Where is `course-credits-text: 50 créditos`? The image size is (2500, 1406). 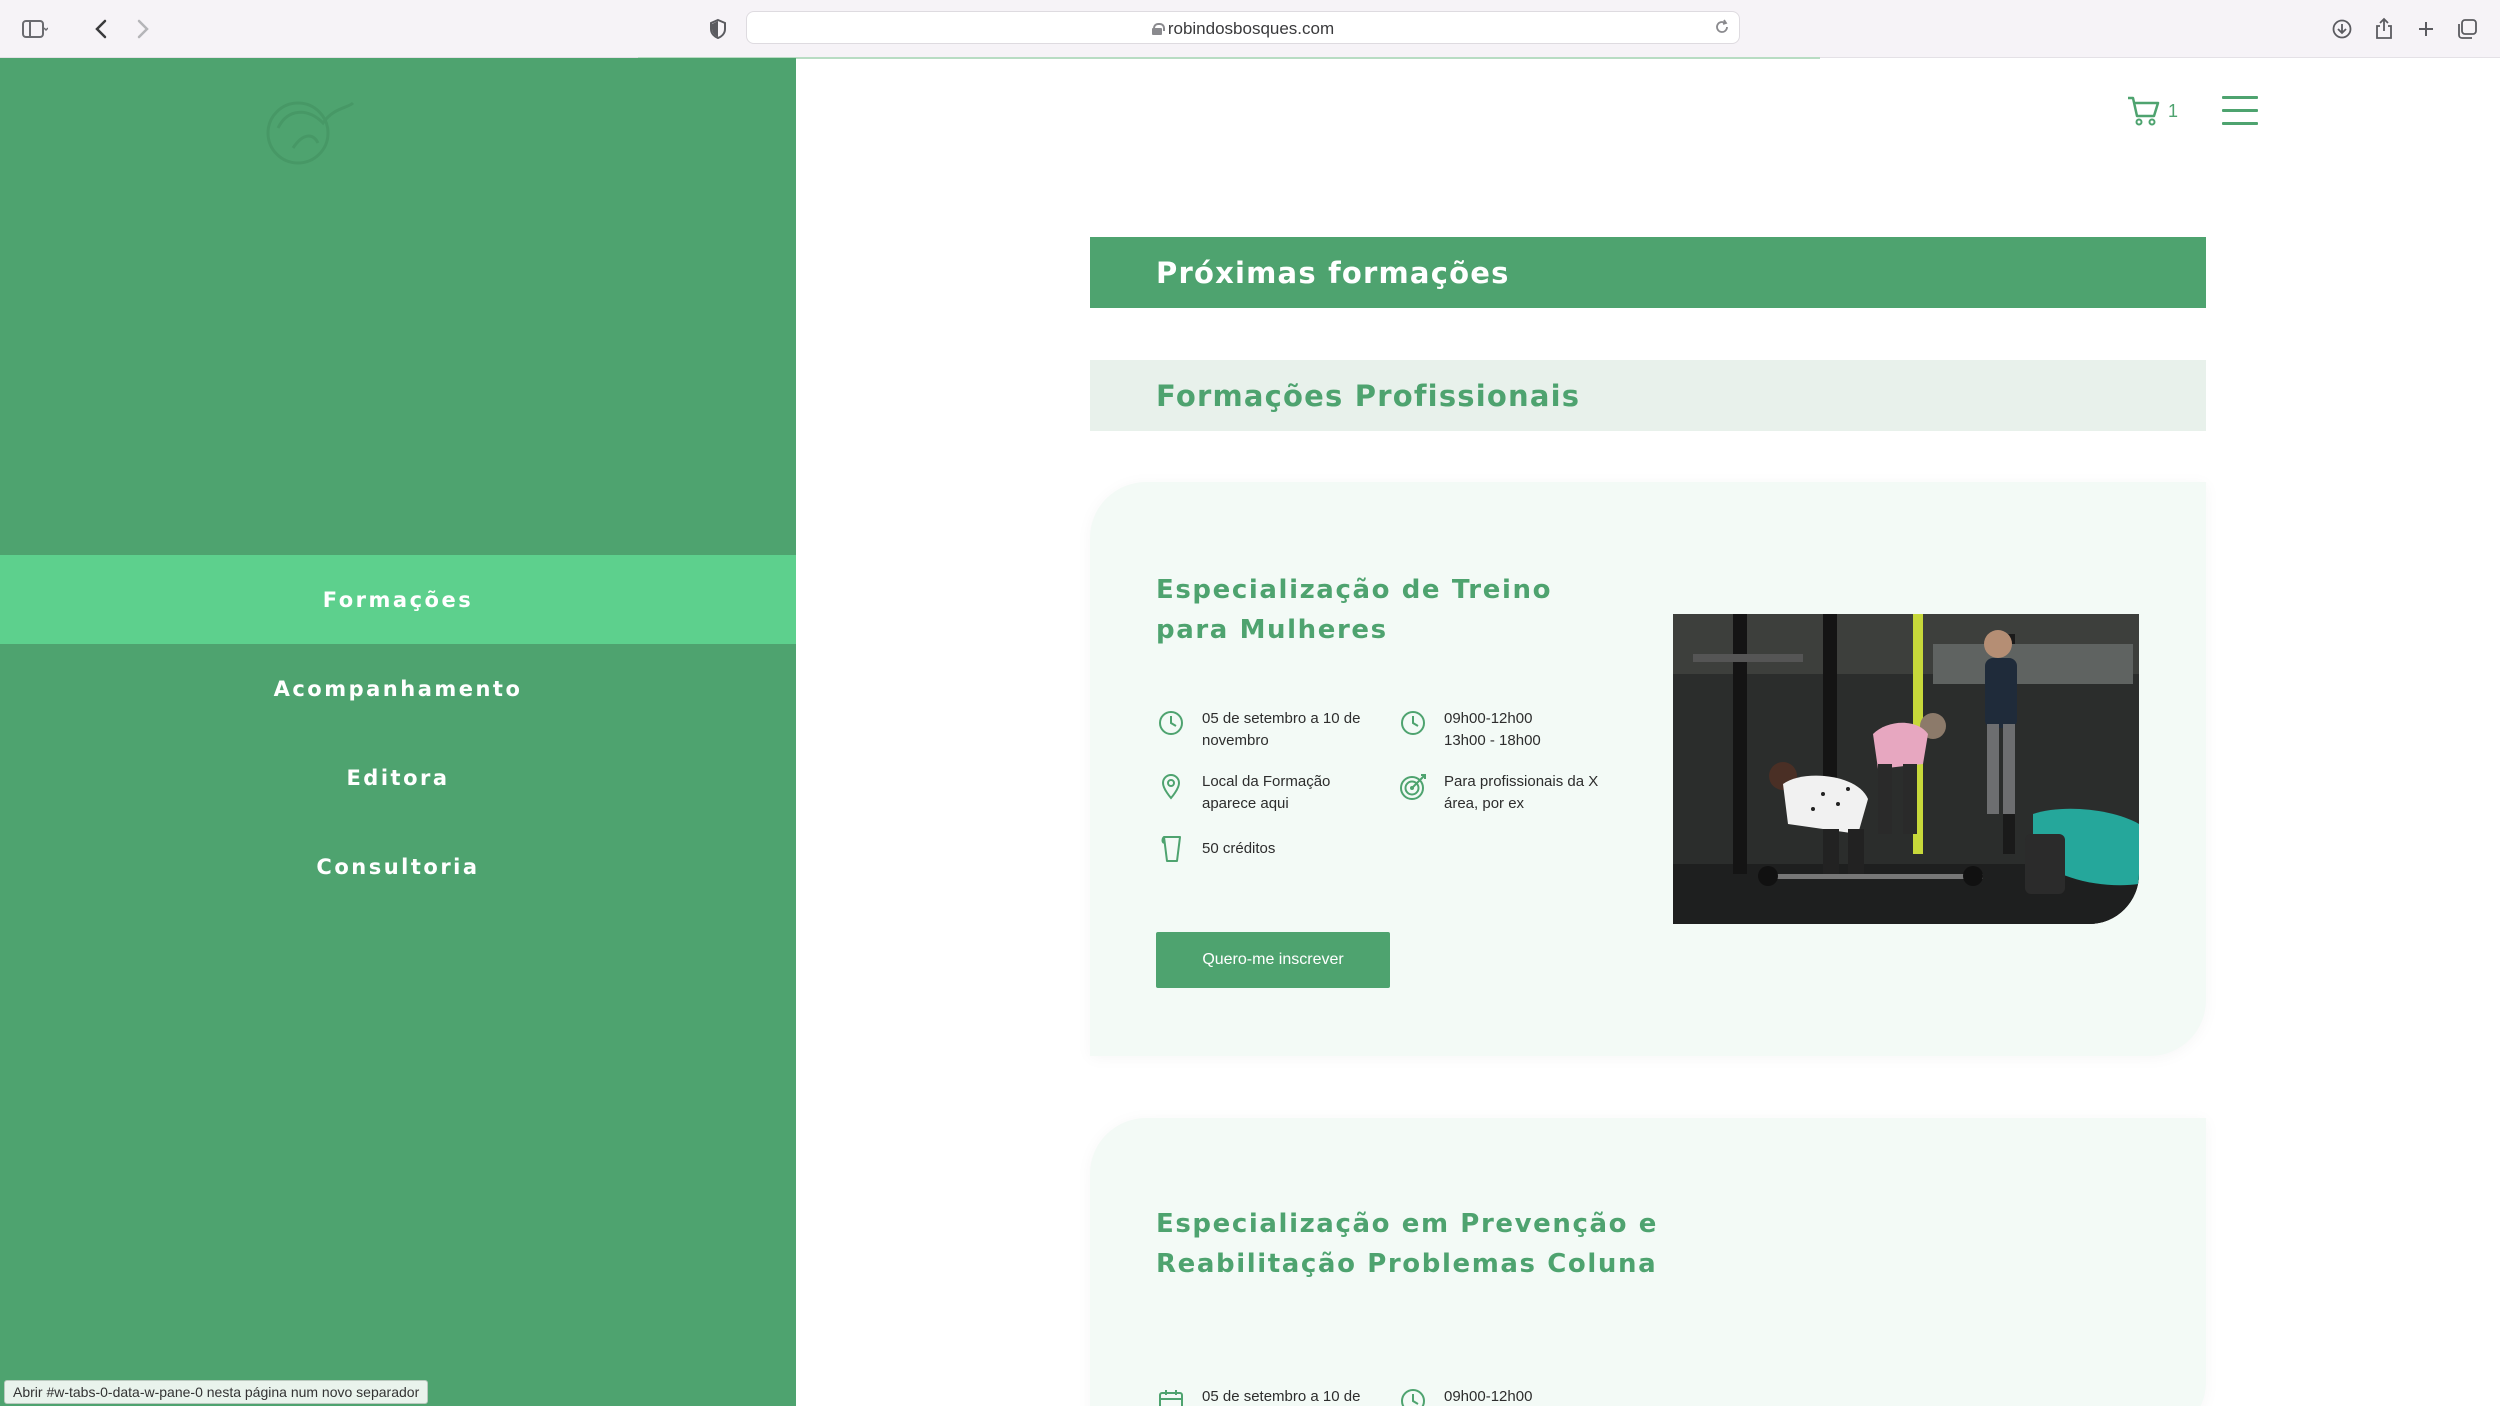
course-credits-text: 50 créditos is located at coordinates (1239, 848).